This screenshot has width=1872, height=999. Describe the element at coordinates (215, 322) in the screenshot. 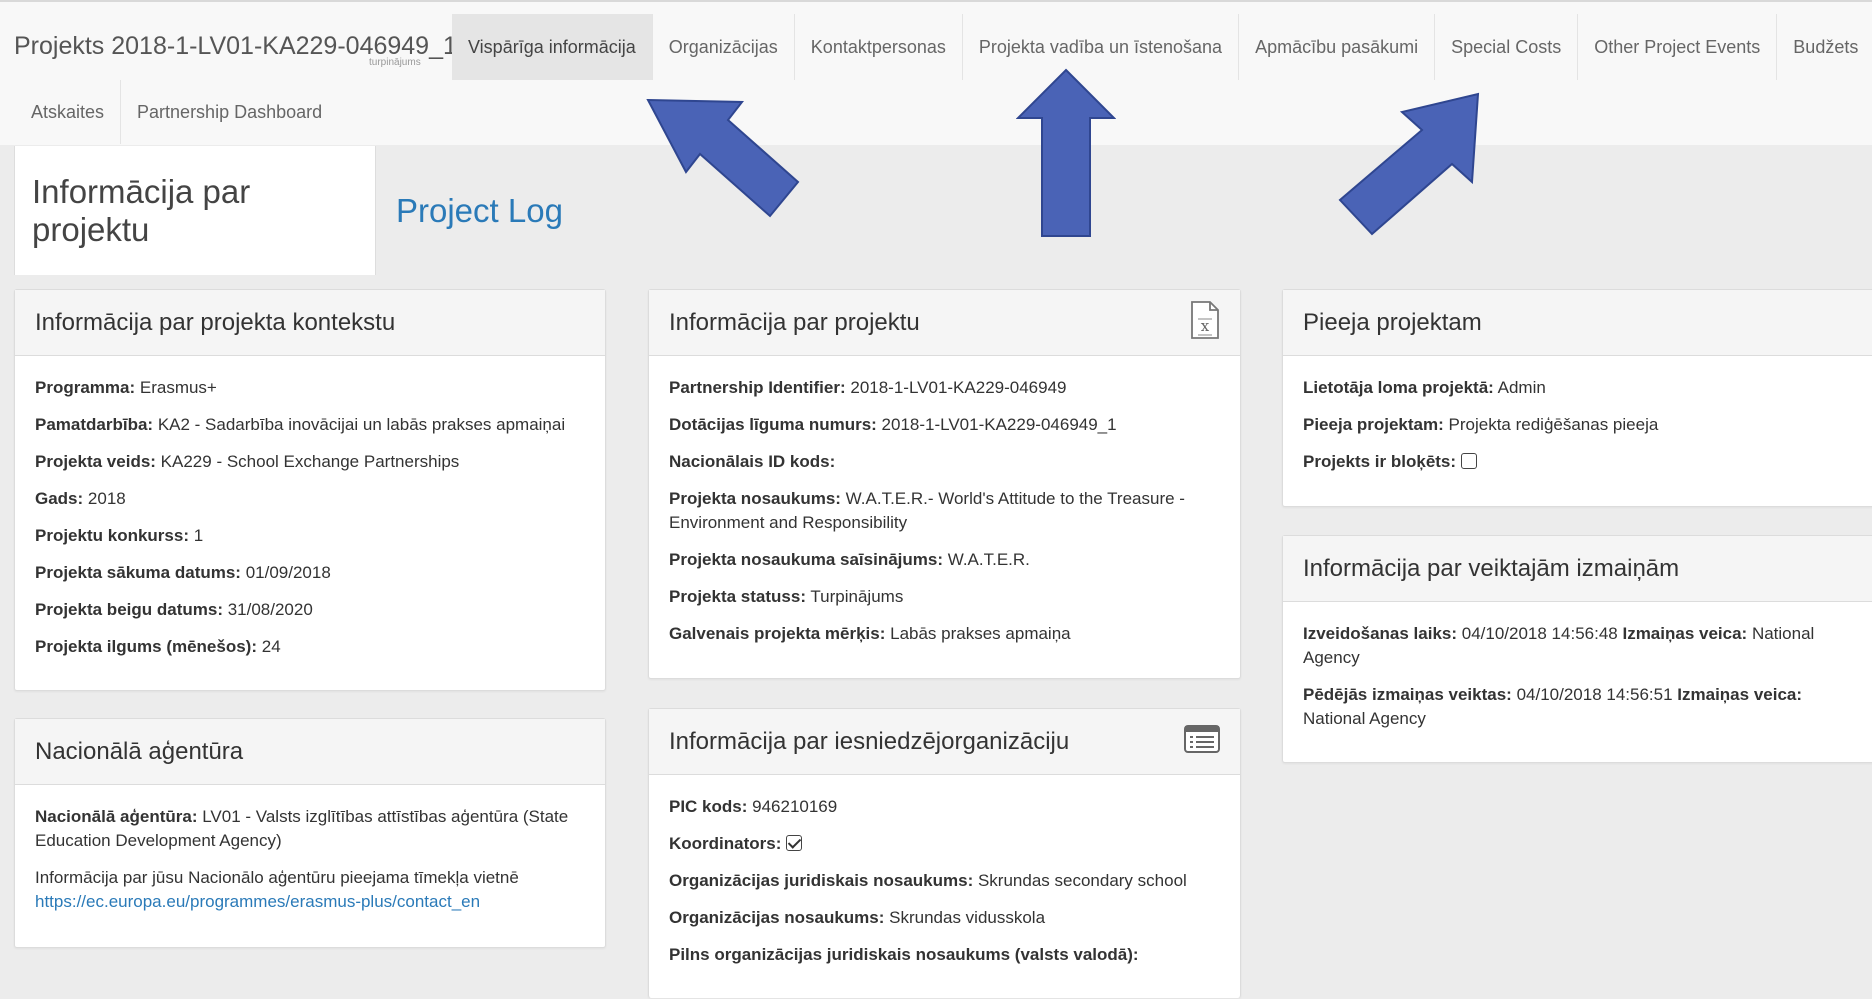

I see `context-panel-title: Informācija par projekta kontekstu` at that location.